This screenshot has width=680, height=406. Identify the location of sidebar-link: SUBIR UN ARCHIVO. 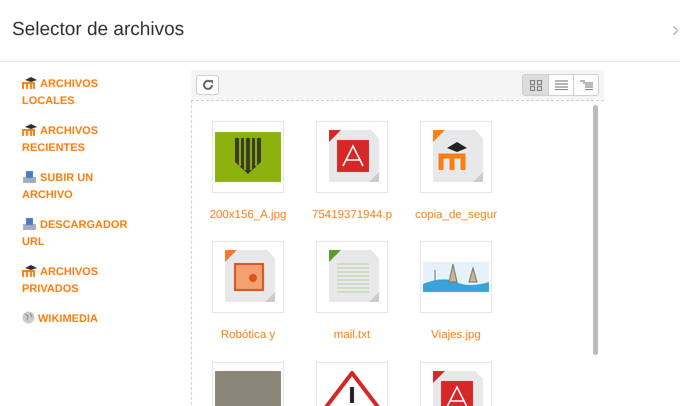
(78, 187).